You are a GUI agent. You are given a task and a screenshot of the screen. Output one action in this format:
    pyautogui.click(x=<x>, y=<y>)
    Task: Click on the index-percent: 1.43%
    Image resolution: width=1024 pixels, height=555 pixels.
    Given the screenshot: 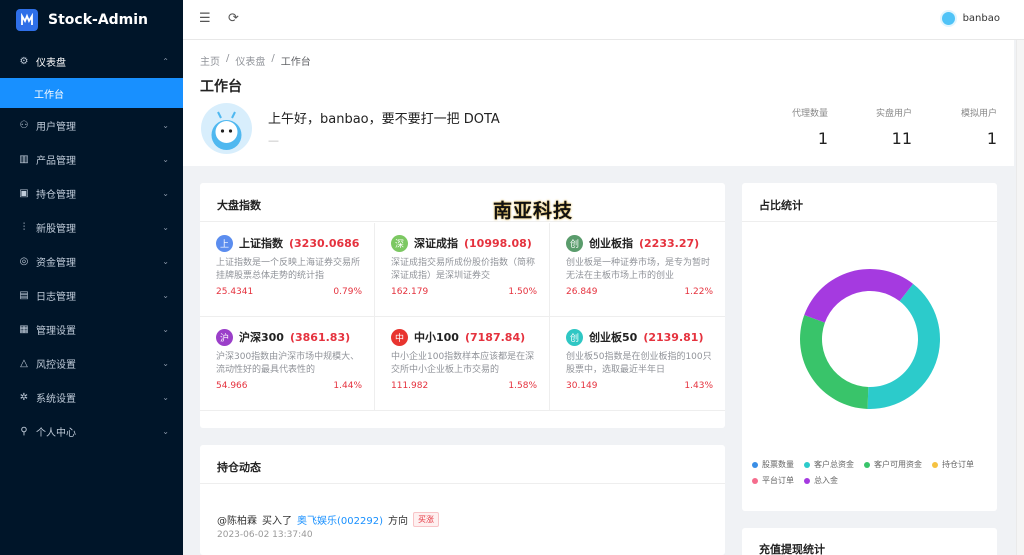 What is the action you would take?
    pyautogui.click(x=698, y=386)
    